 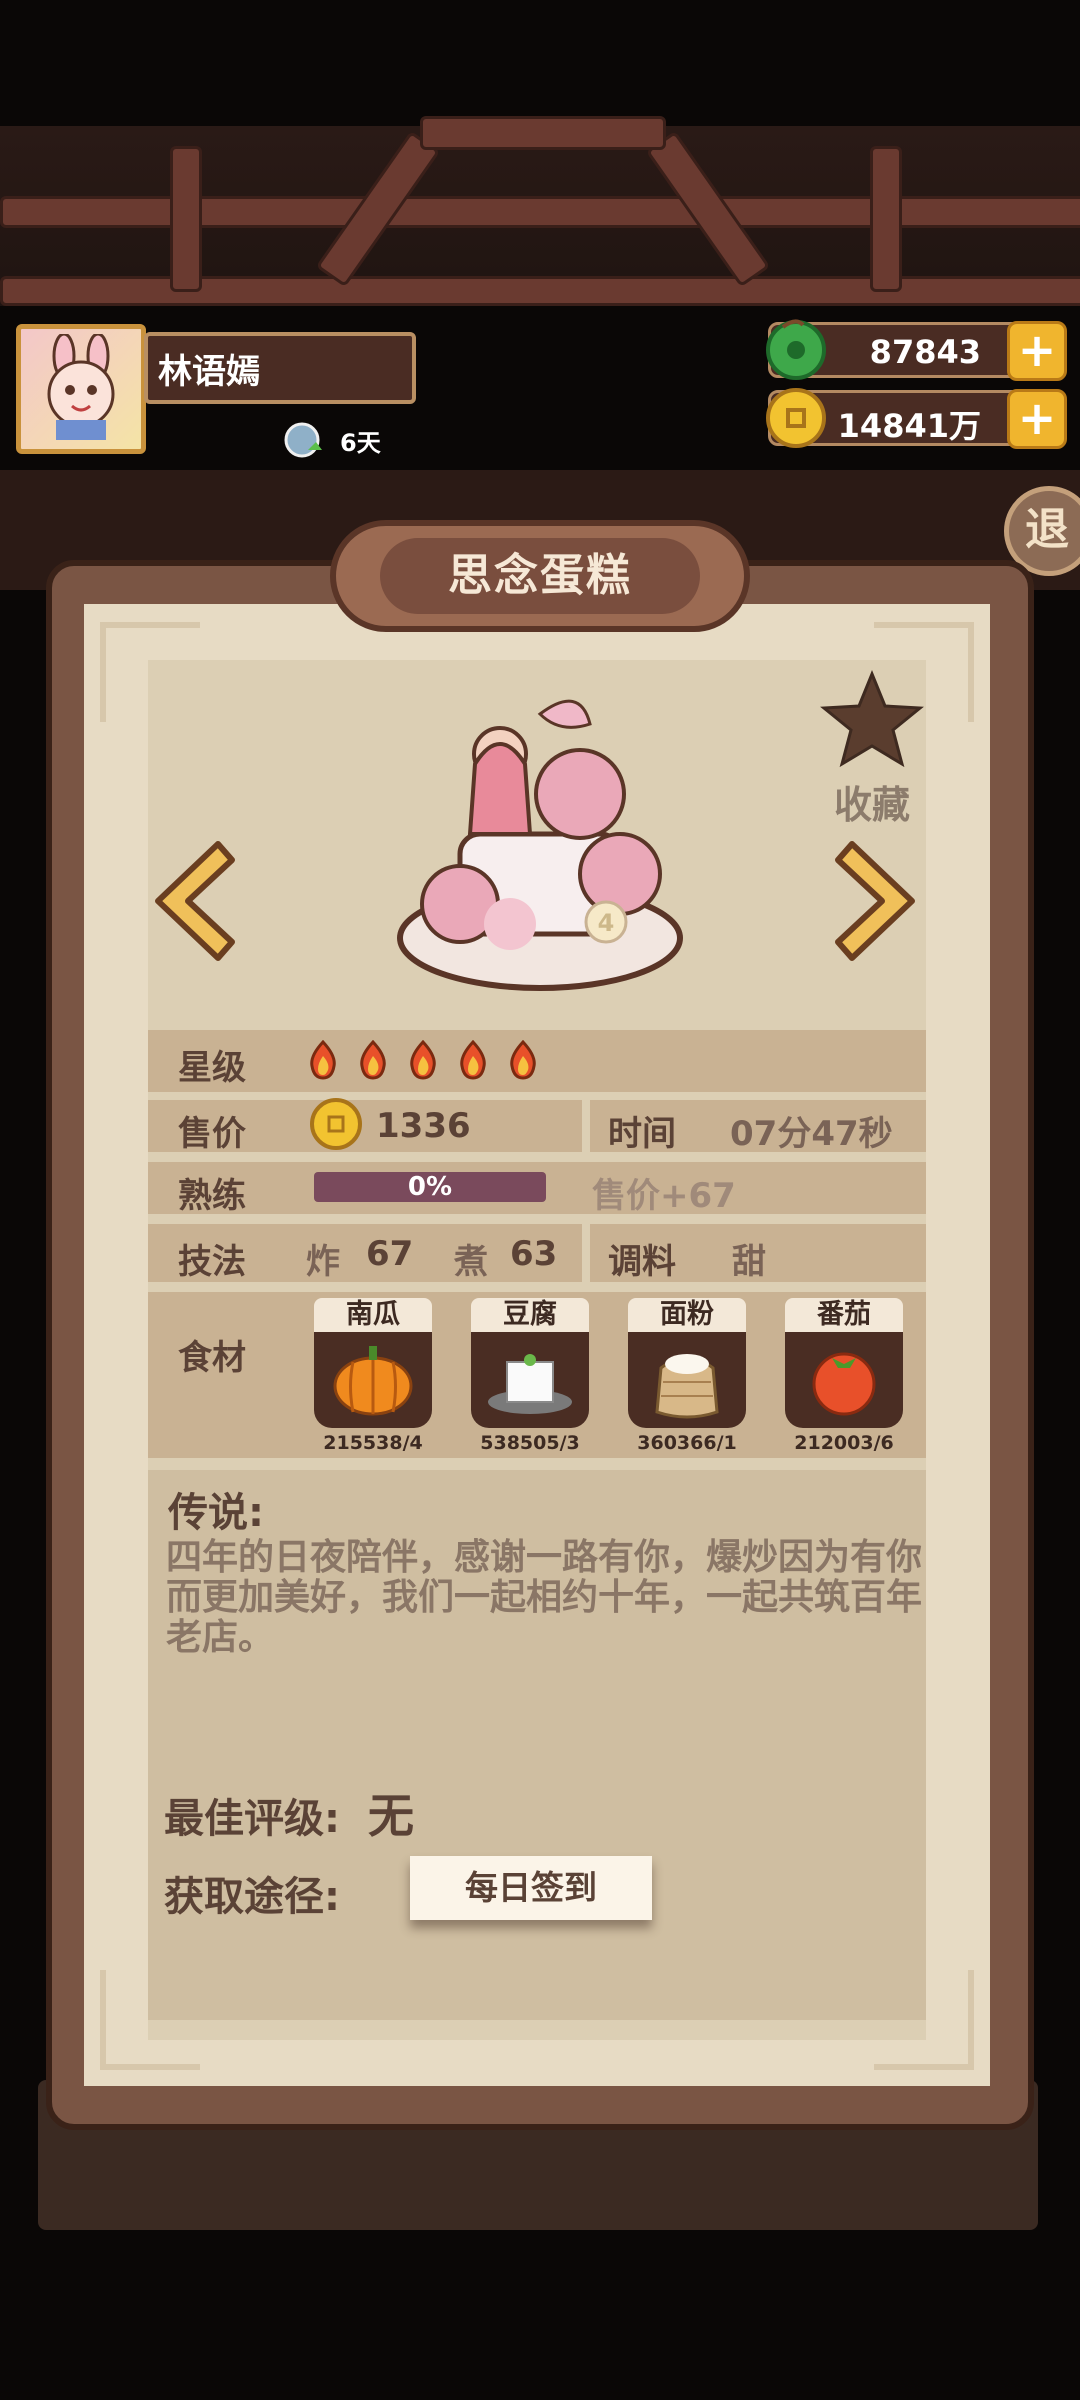 What do you see at coordinates (390, 1816) in the screenshot?
I see `best-rating-value: 无` at bounding box center [390, 1816].